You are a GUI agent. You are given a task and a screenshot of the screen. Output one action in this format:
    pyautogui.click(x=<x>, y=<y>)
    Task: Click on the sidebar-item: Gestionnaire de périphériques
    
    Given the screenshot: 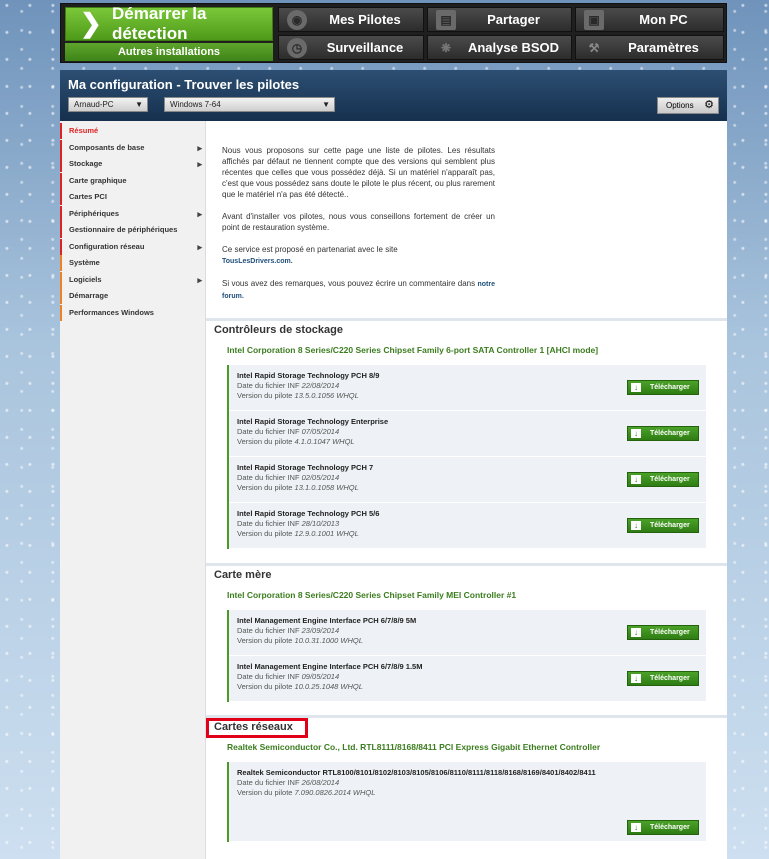 What is the action you would take?
    pyautogui.click(x=133, y=230)
    